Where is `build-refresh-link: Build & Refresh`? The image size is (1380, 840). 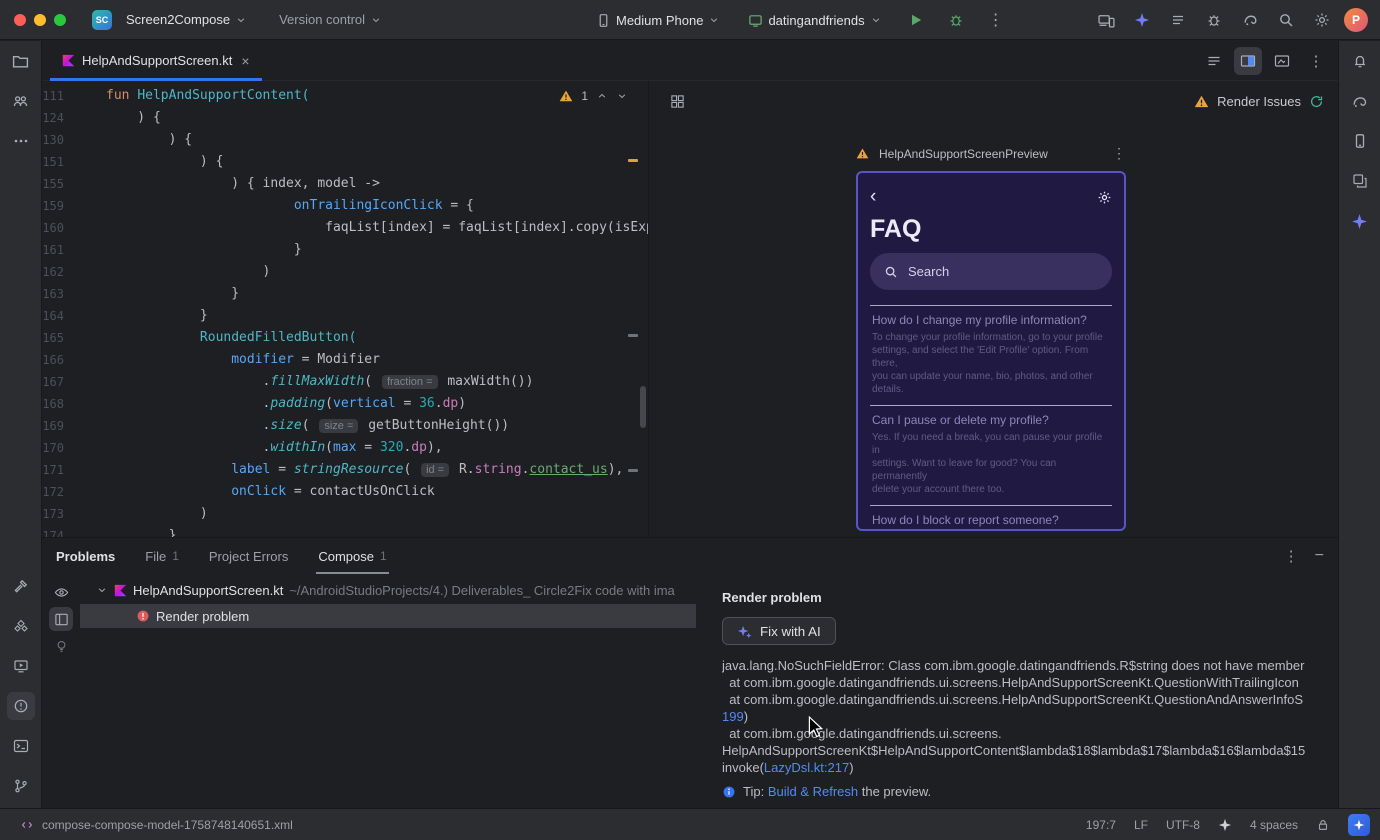 build-refresh-link: Build & Refresh is located at coordinates (813, 791).